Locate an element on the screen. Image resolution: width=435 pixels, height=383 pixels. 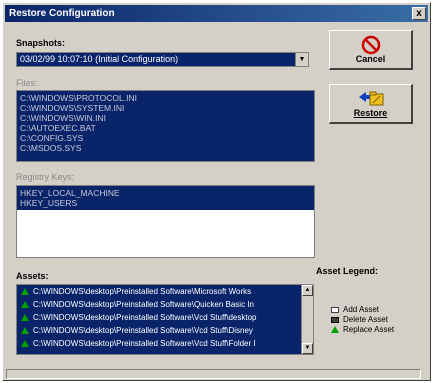
dropdown-arrow-icon: ▼ is located at coordinates (301, 59).